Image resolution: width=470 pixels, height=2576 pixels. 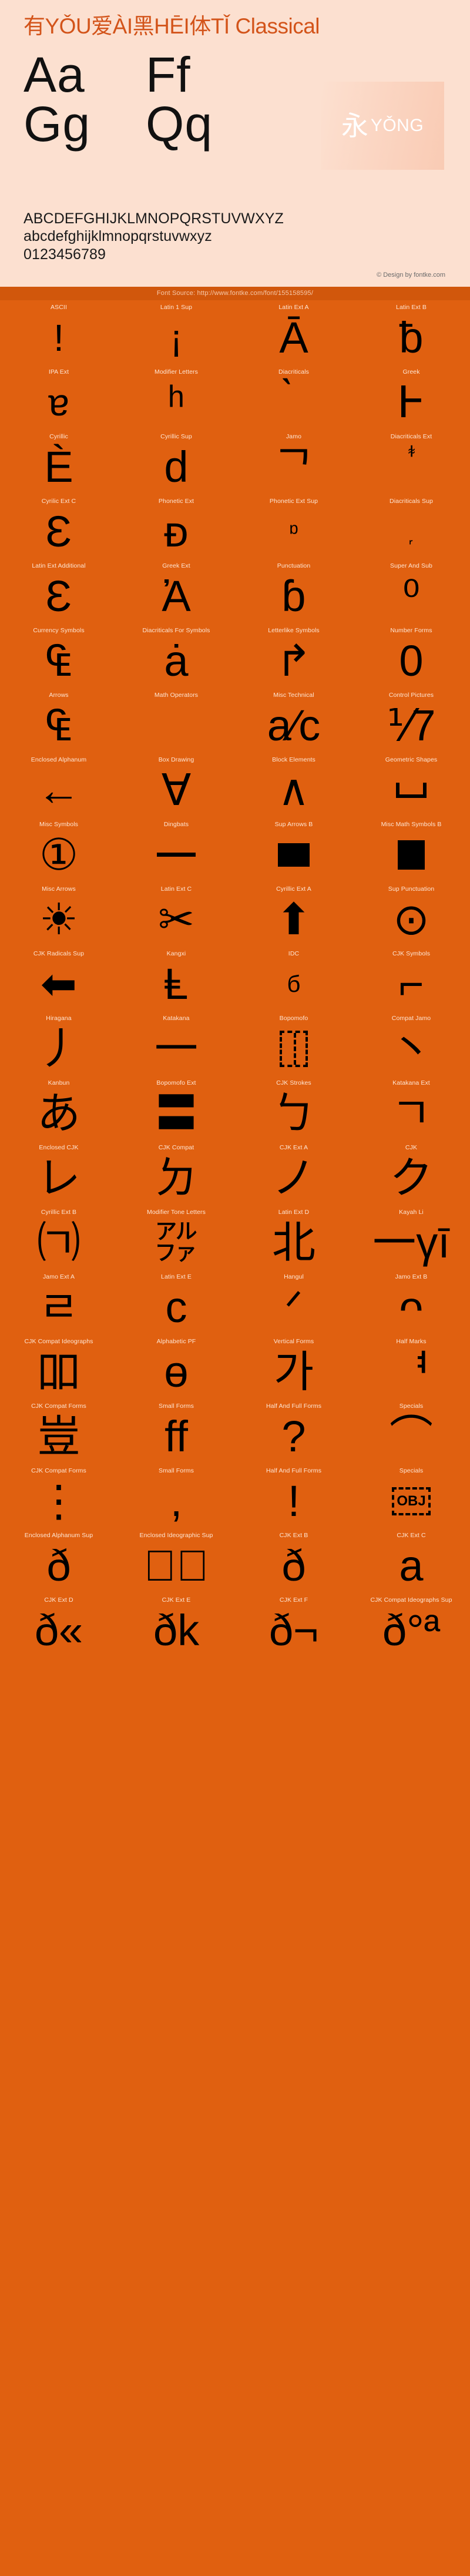 What do you see at coordinates (176, 1213) in the screenshot?
I see `unicode-block-label: Modifier Tone Letters` at bounding box center [176, 1213].